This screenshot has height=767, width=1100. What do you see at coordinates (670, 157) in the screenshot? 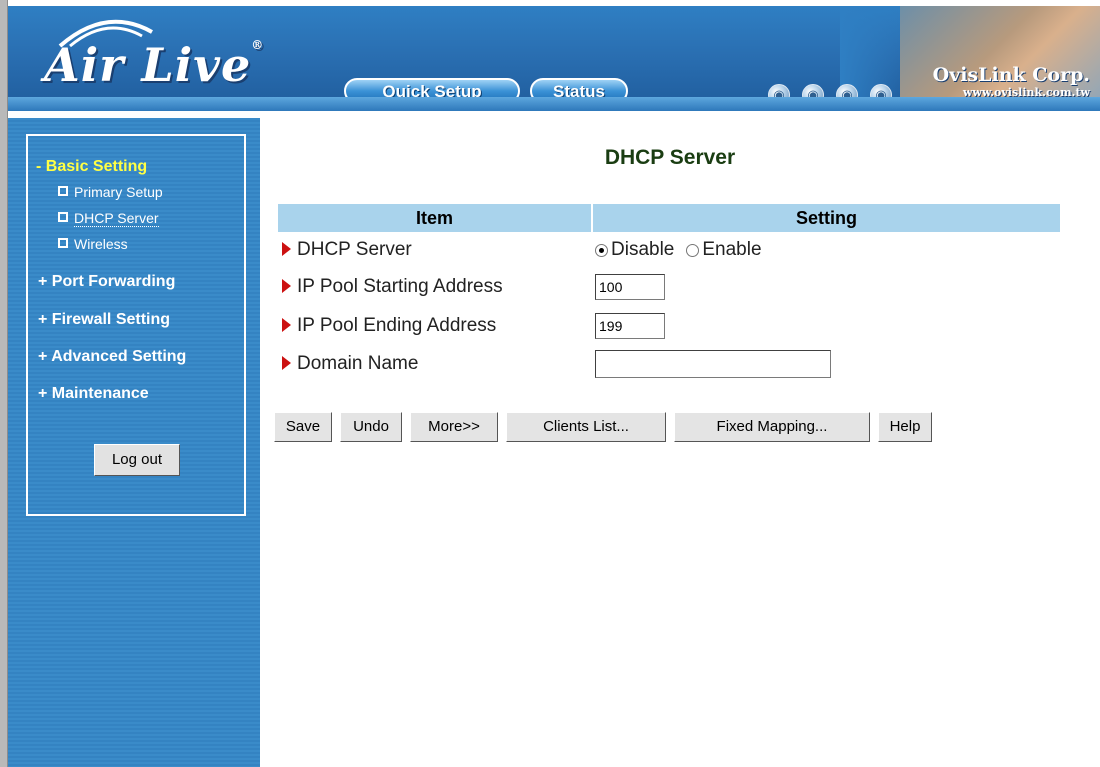
I see `page-title: DHCP Server` at bounding box center [670, 157].